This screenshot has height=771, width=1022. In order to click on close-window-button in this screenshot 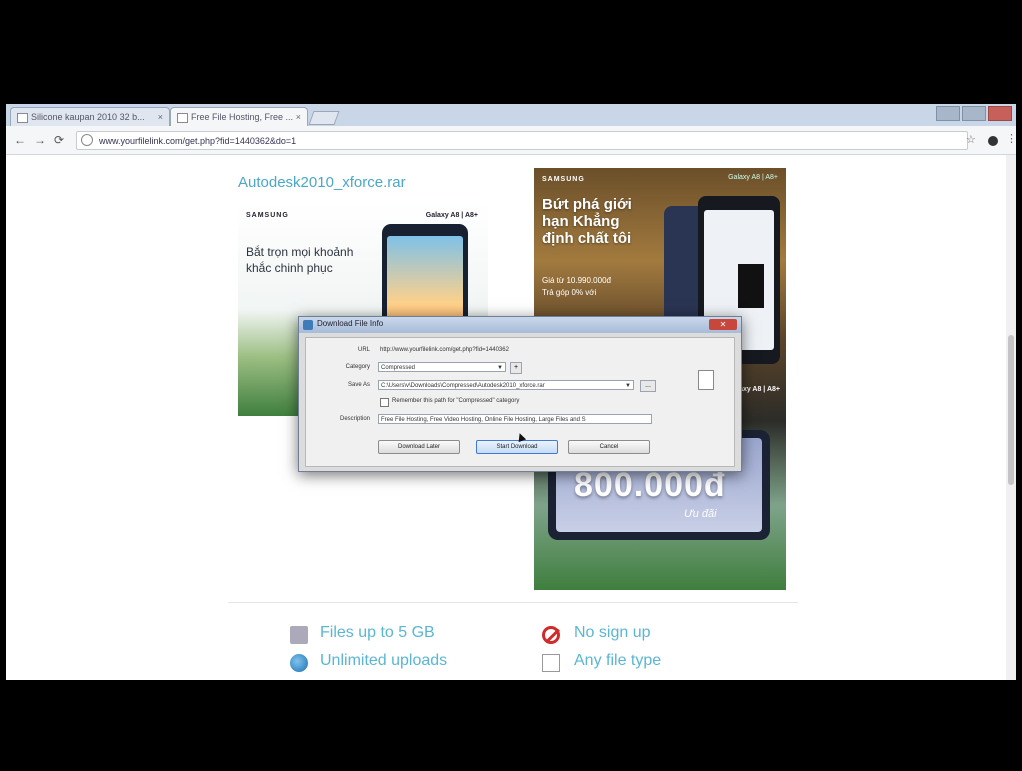, I will do `click(1000, 113)`.